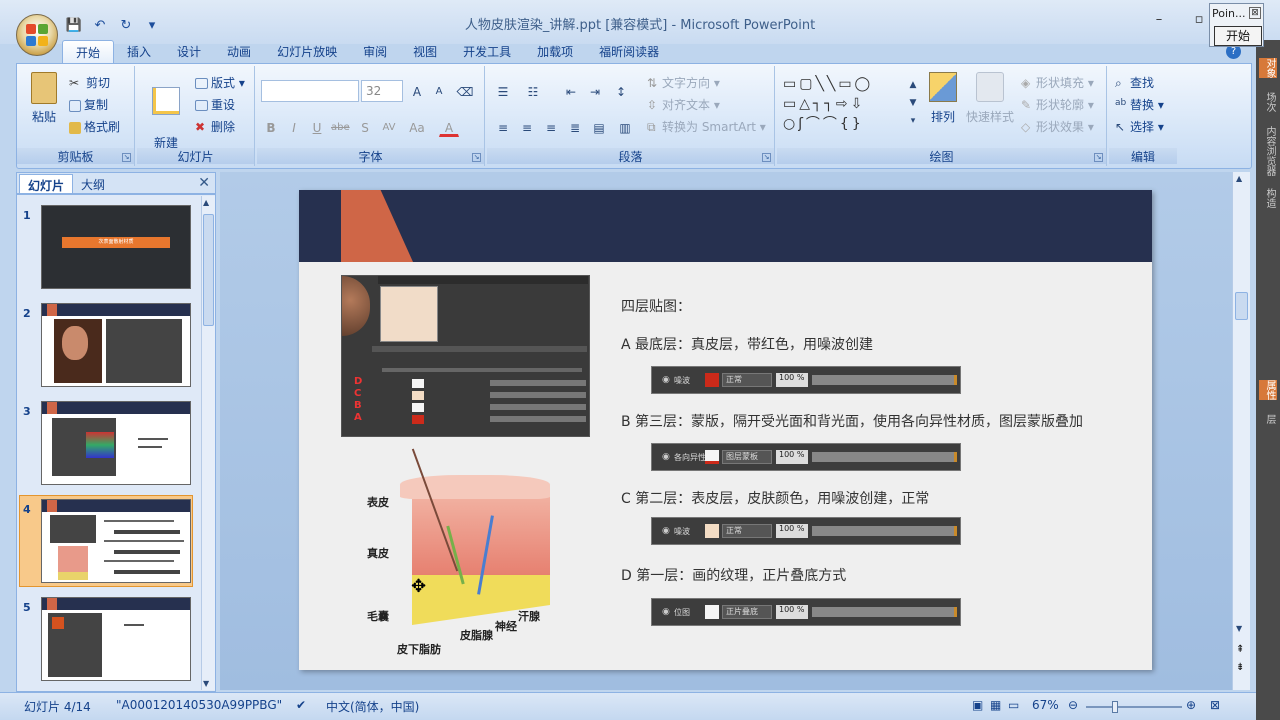 The width and height of the screenshot is (1280, 720). What do you see at coordinates (629, 52) in the screenshot?
I see `tab-foxit: 福昕阅读器` at bounding box center [629, 52].